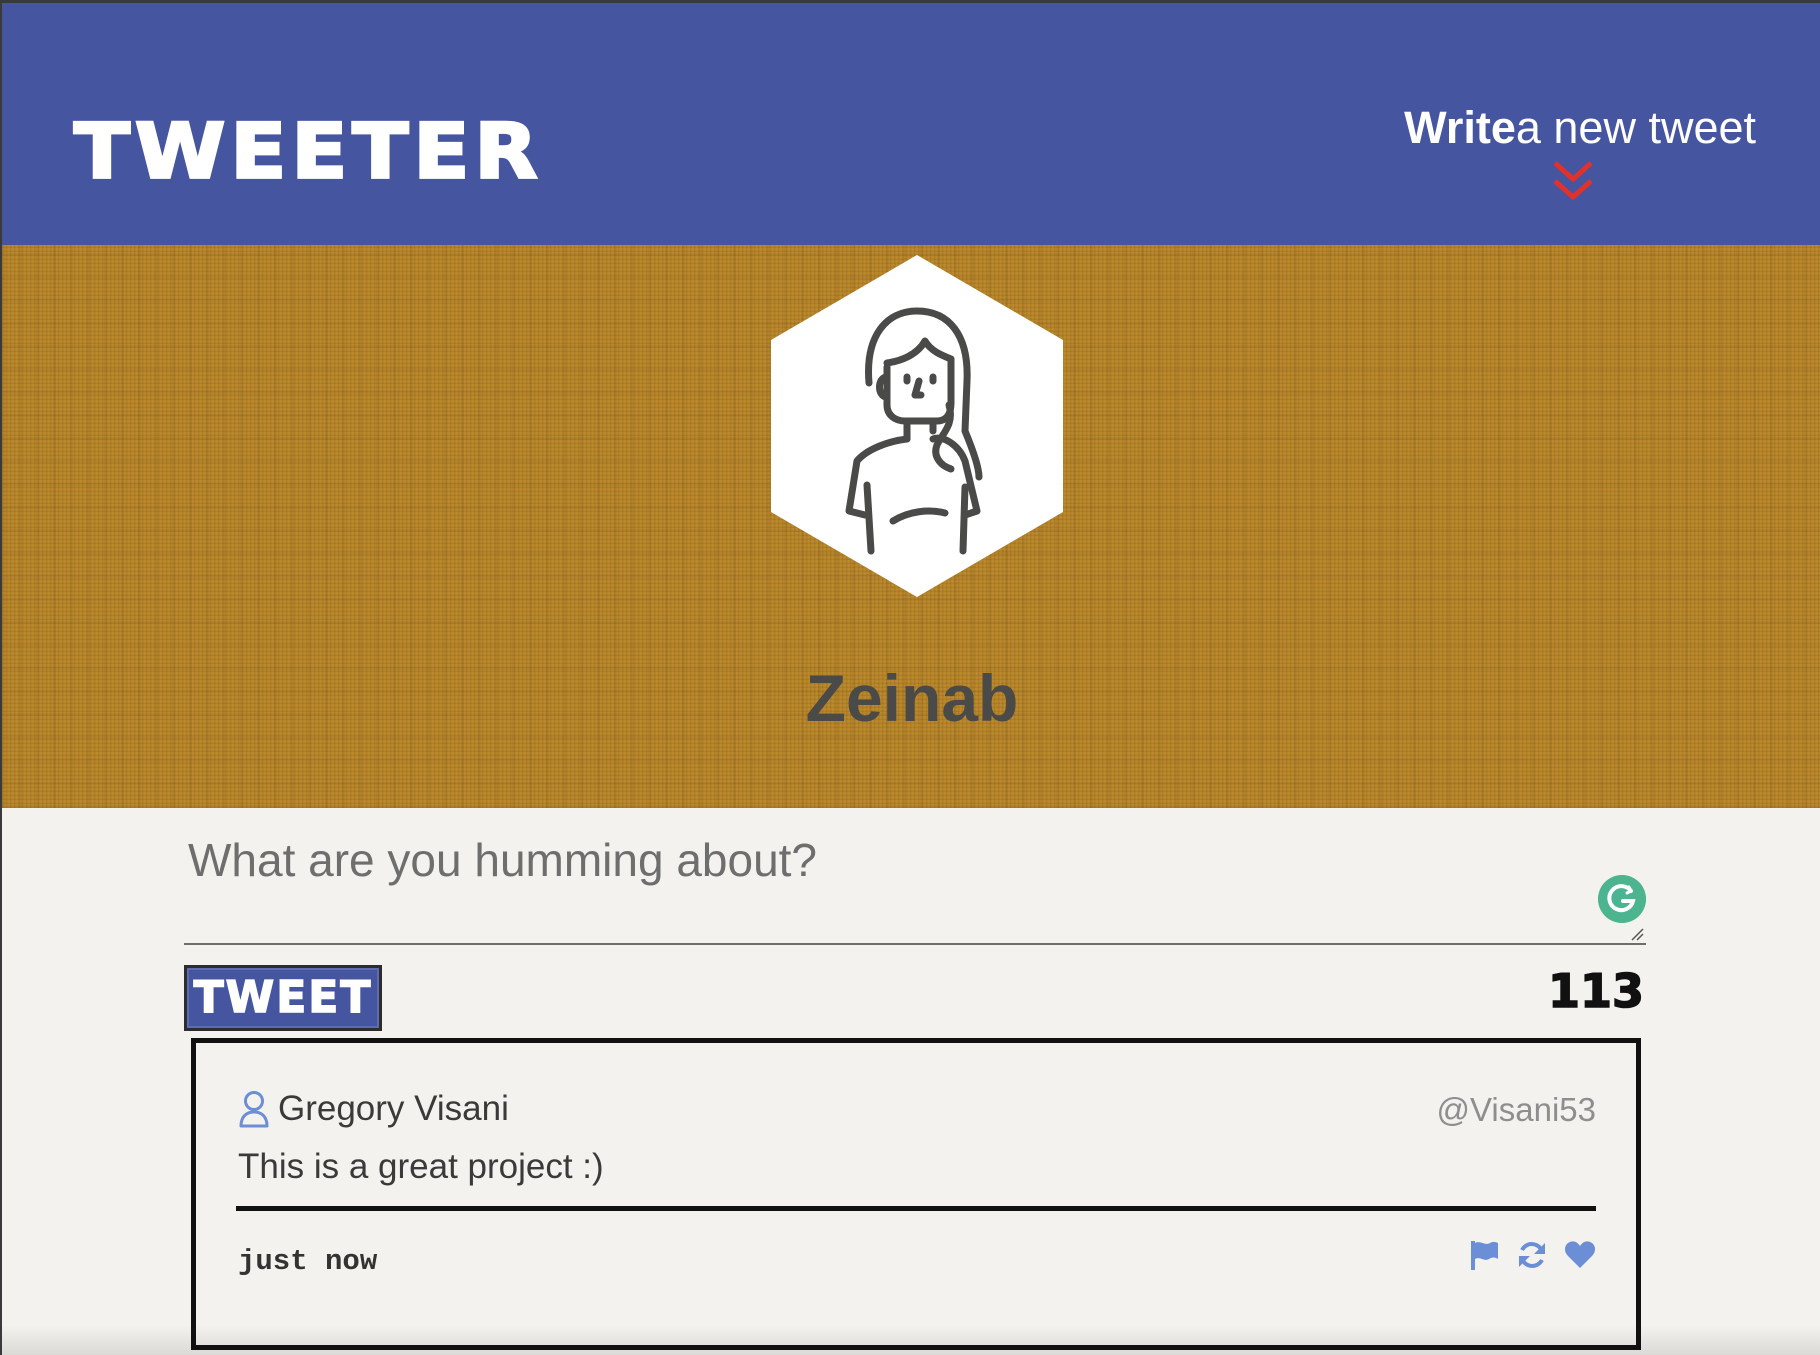 The image size is (1820, 1355). Describe the element at coordinates (1635, 127) in the screenshot. I see `new-tweet-label: a new tweet` at that location.